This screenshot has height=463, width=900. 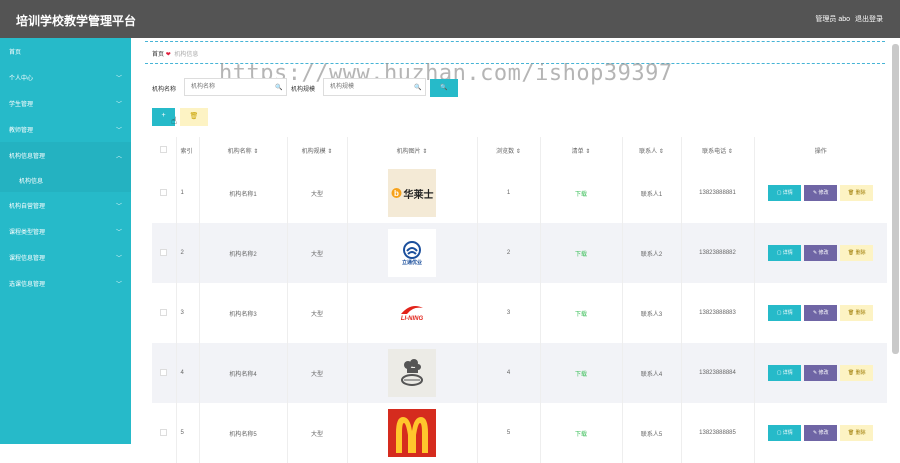 What do you see at coordinates (412, 433) in the screenshot?
I see `mcdonalds-logo` at bounding box center [412, 433].